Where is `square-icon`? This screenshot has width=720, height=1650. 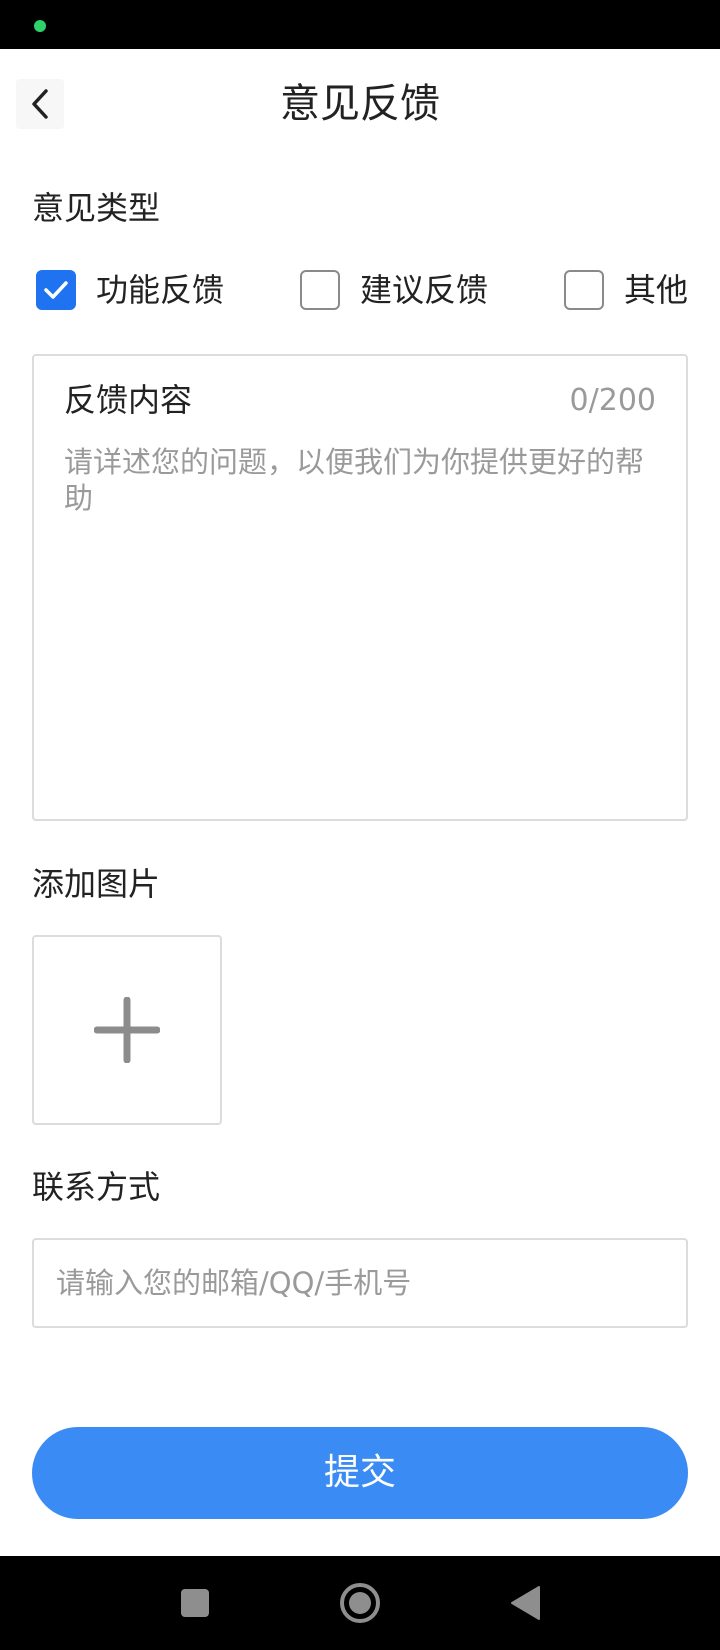 square-icon is located at coordinates (195, 1603).